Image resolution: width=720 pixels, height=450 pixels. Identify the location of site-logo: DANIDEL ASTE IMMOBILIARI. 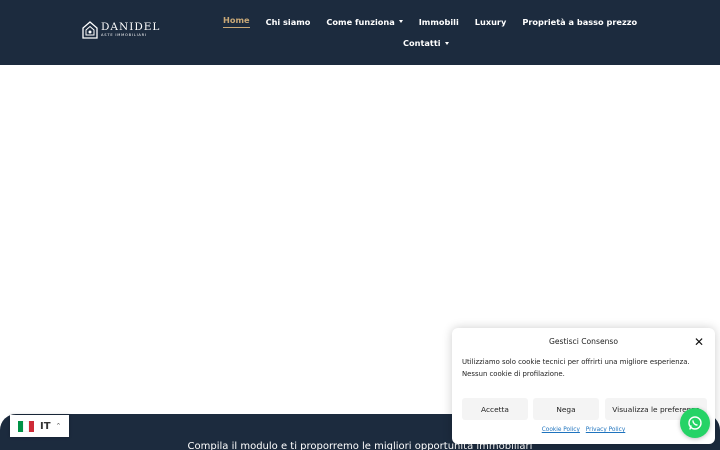
(121, 30).